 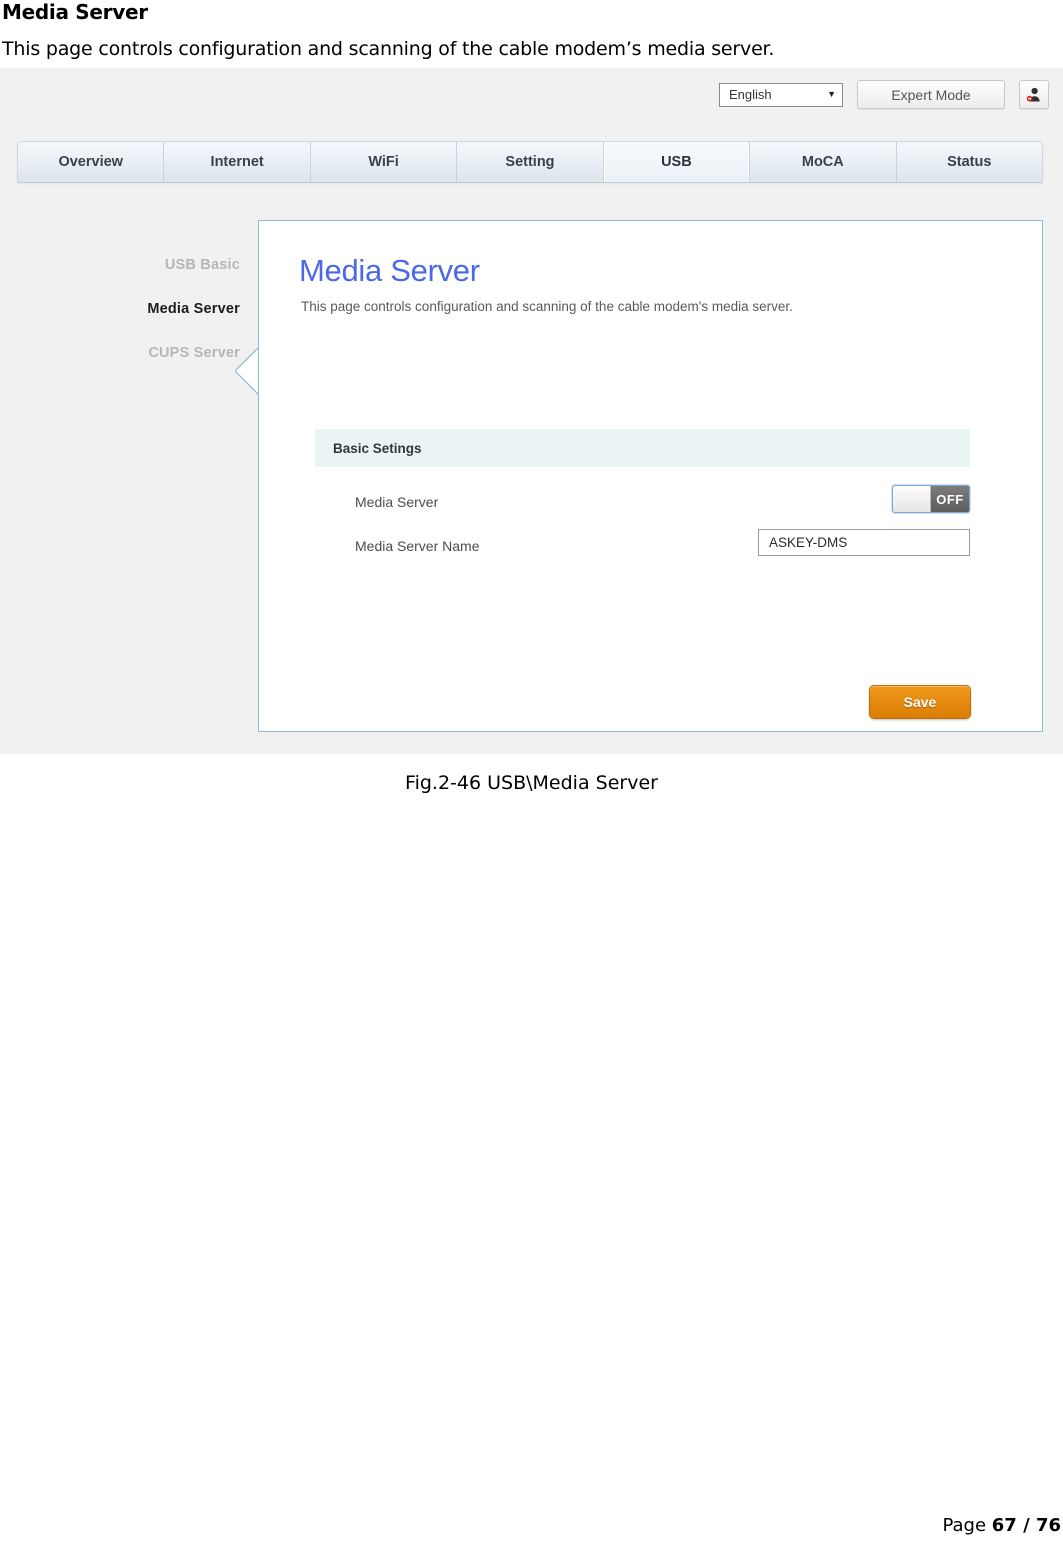 I want to click on sidebar-item-media-server-label: Media Server, so click(x=193, y=309).